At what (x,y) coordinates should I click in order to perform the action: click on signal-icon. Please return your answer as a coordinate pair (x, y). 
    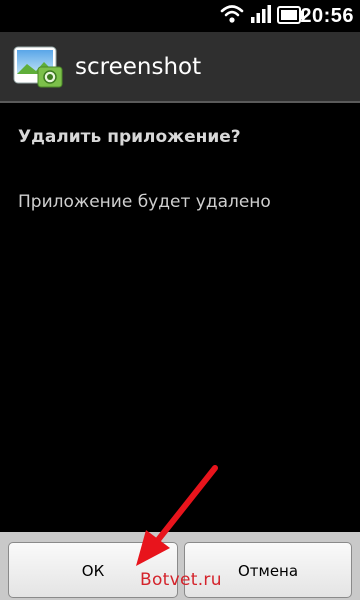
    Looking at the image, I should click on (261, 14).